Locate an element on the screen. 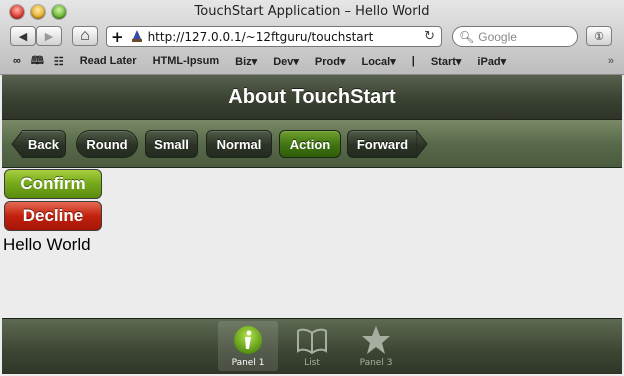 This screenshot has height=376, width=624. app-title-bar: About TouchStart is located at coordinates (312, 97).